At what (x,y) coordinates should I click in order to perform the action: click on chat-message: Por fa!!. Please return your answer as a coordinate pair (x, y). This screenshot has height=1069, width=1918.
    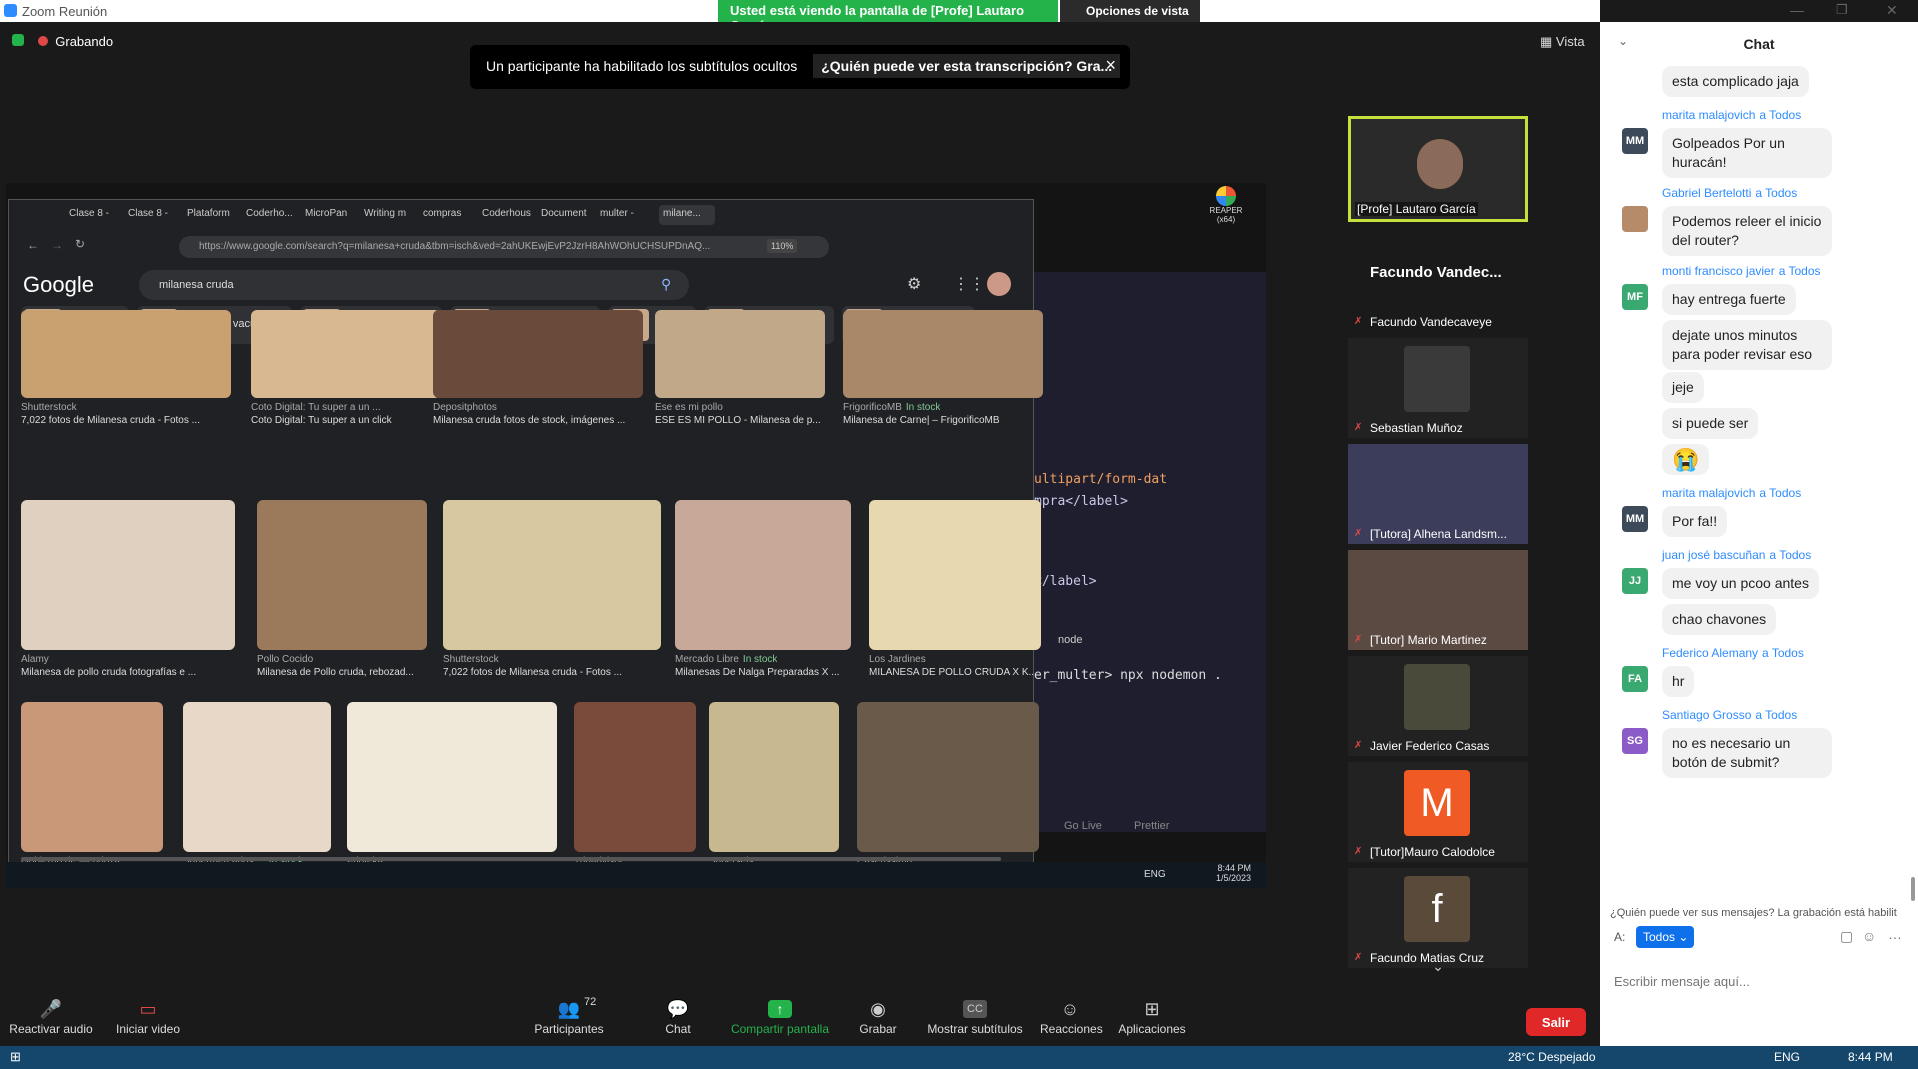
    Looking at the image, I should click on (1695, 521).